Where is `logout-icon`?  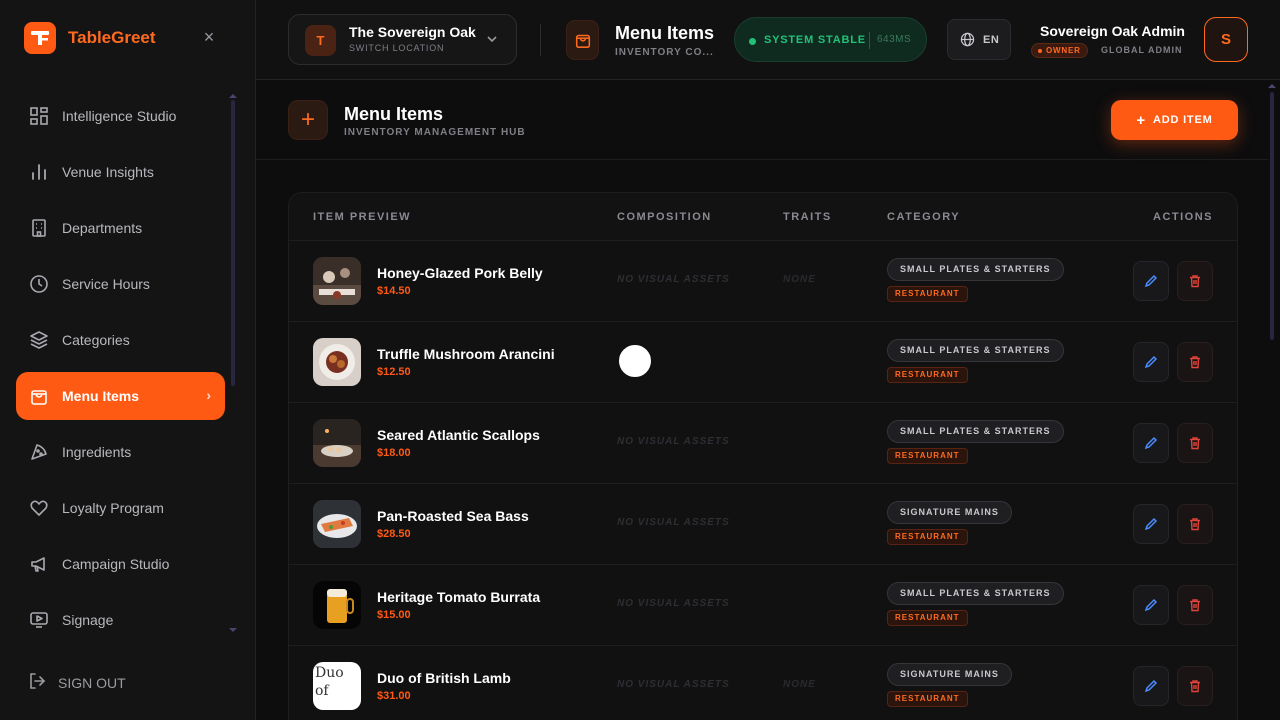 logout-icon is located at coordinates (37, 682).